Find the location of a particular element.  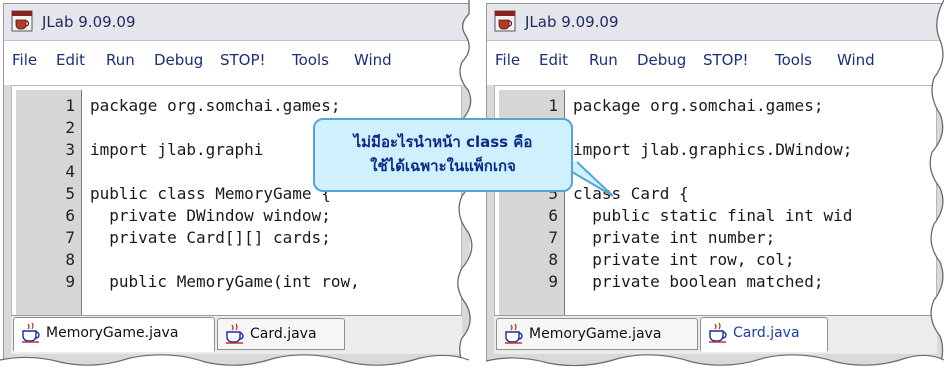

callout-line-2: ใช้ได้เฉพาะในแพ็กเกจ is located at coordinates (443, 166).